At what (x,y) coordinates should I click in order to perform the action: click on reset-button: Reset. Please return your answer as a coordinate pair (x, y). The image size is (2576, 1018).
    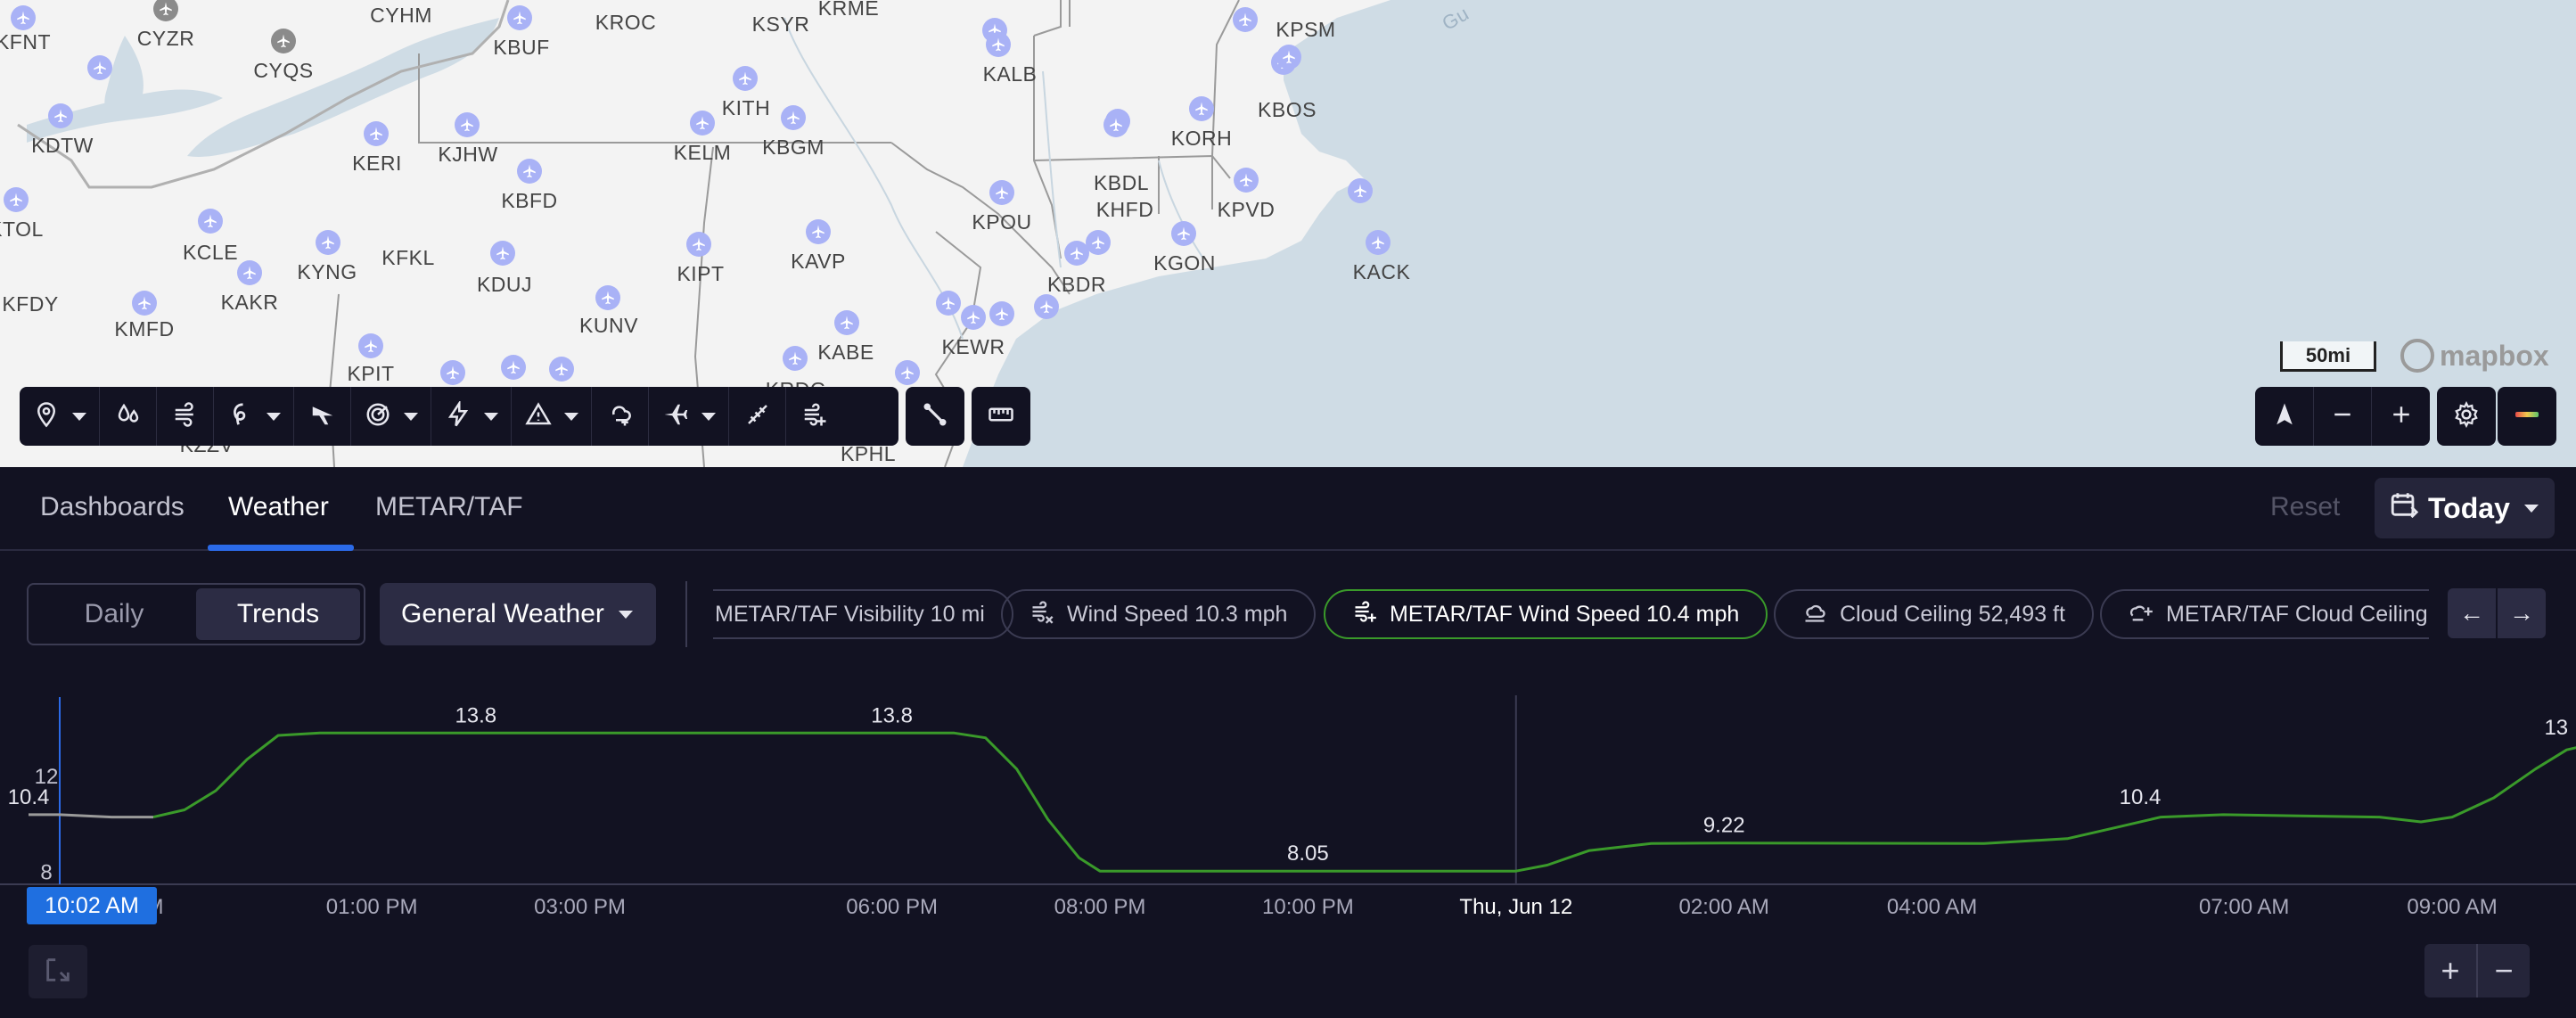
    Looking at the image, I should click on (2305, 507).